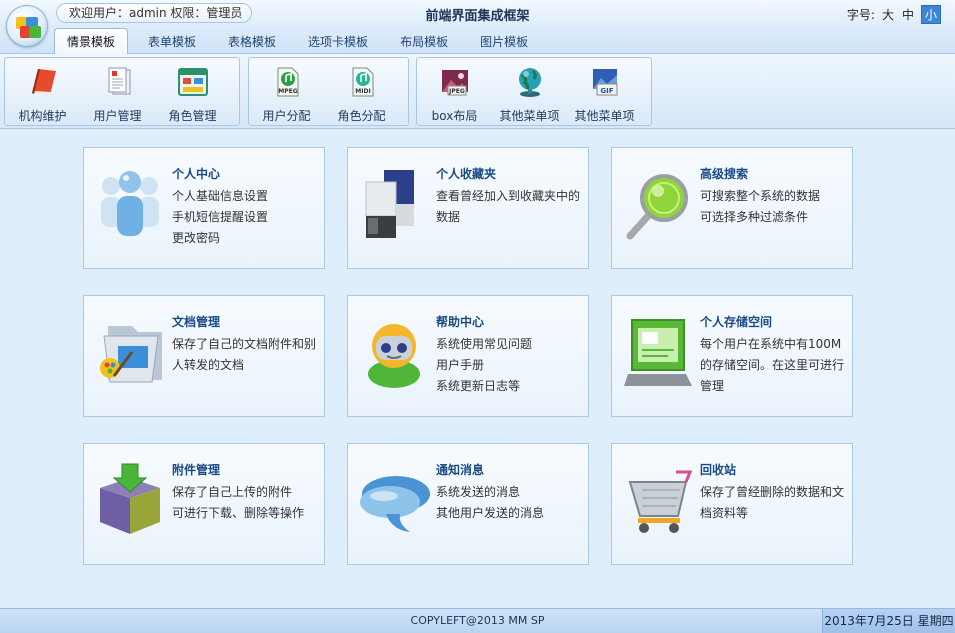  Describe the element at coordinates (119, 81) in the screenshot. I see `document-icon` at that location.